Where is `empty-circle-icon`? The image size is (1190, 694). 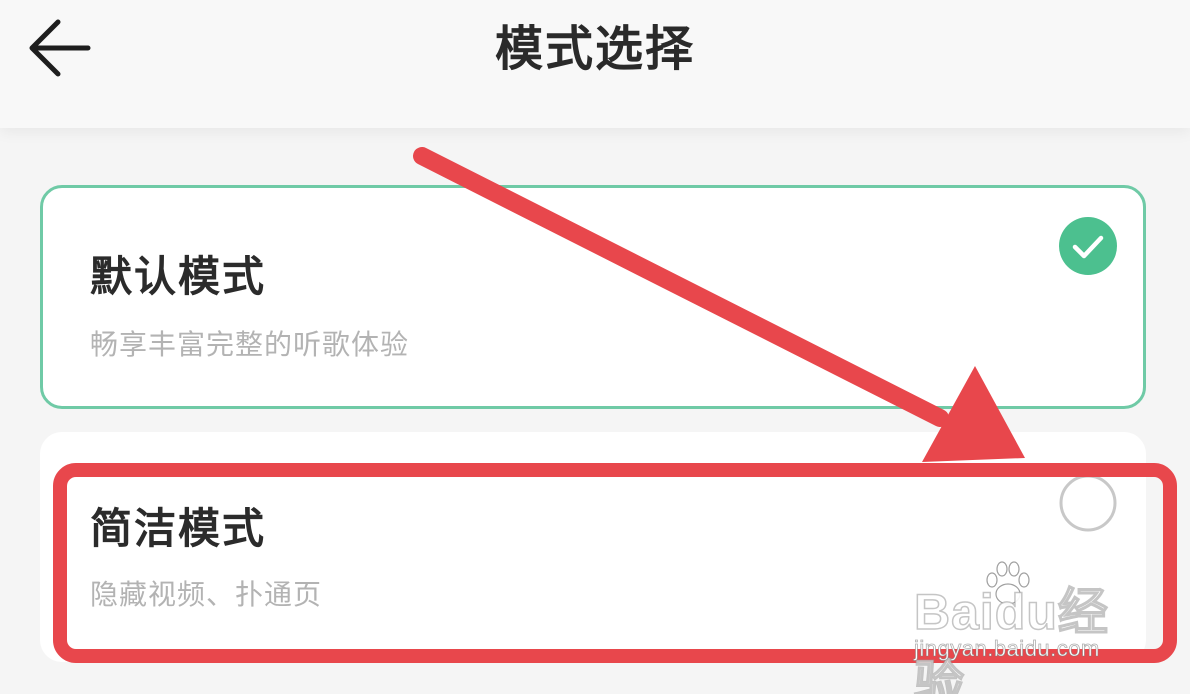
empty-circle-icon is located at coordinates (1088, 503).